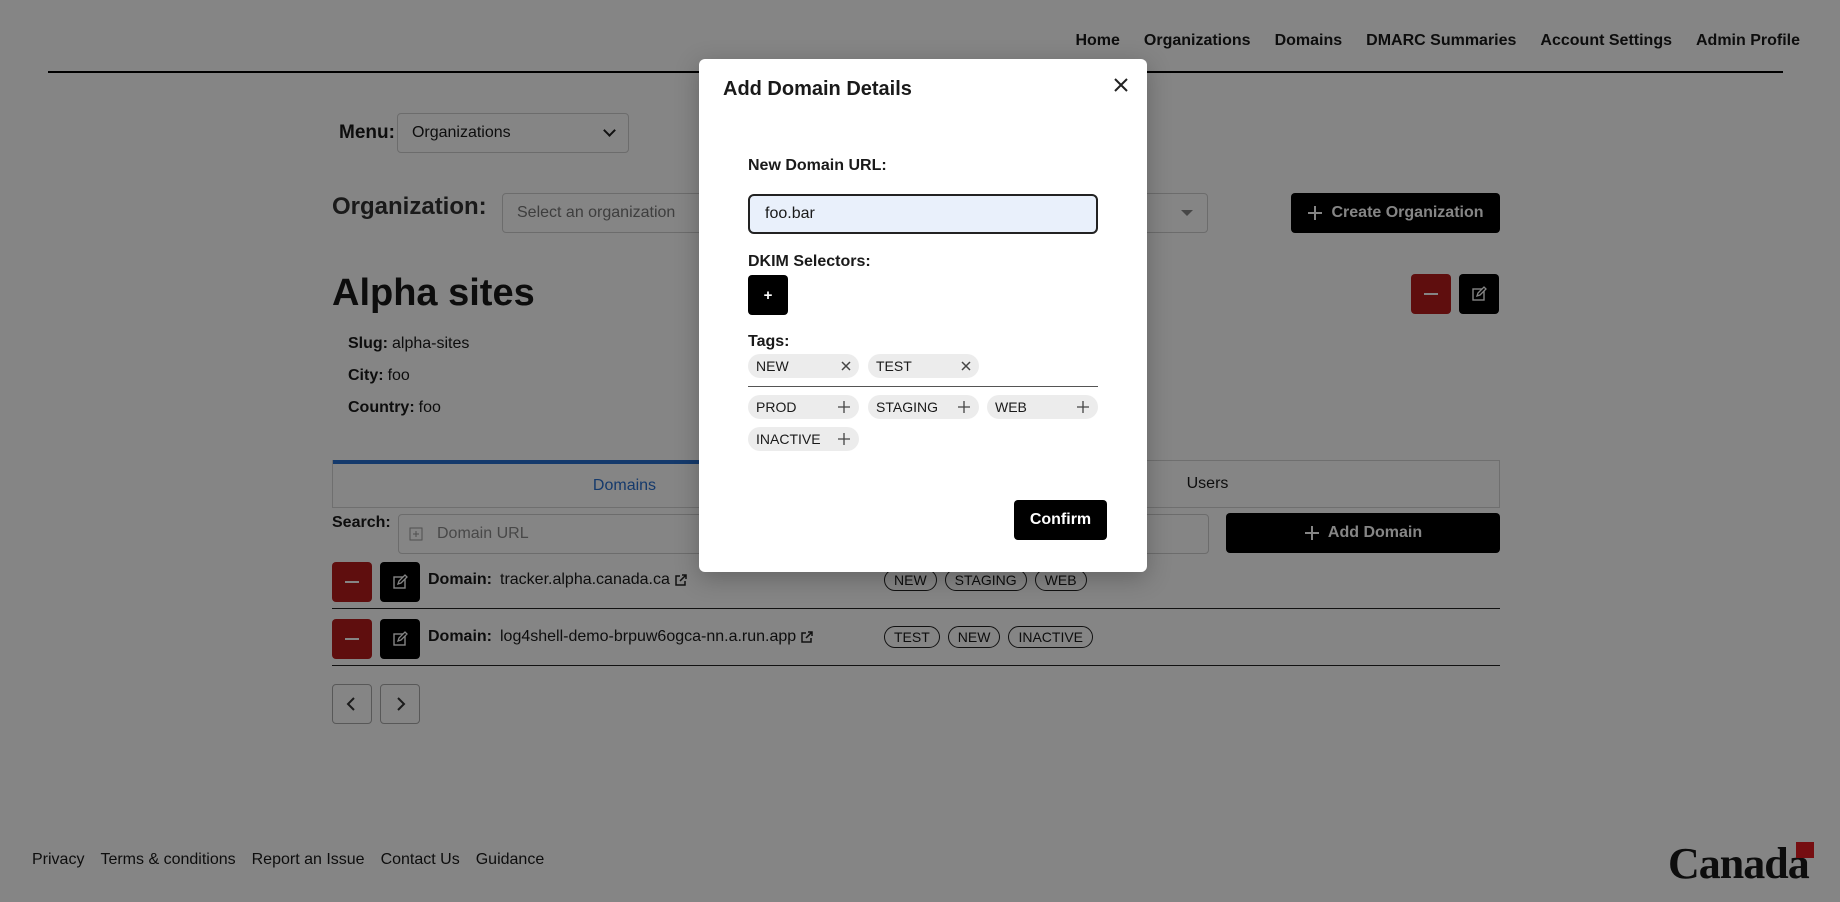 This screenshot has width=1840, height=902. What do you see at coordinates (803, 407) in the screenshot?
I see `available-tag-chip: PROD` at bounding box center [803, 407].